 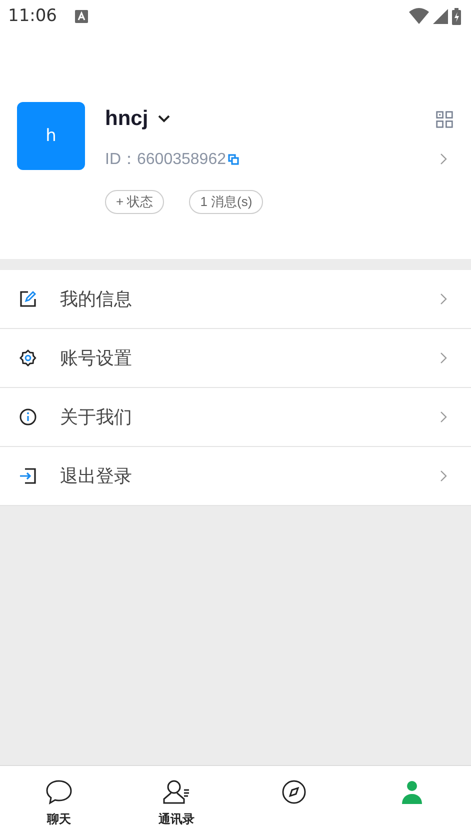 What do you see at coordinates (235, 299) in the screenshot?
I see `menu-item: 我的信息` at bounding box center [235, 299].